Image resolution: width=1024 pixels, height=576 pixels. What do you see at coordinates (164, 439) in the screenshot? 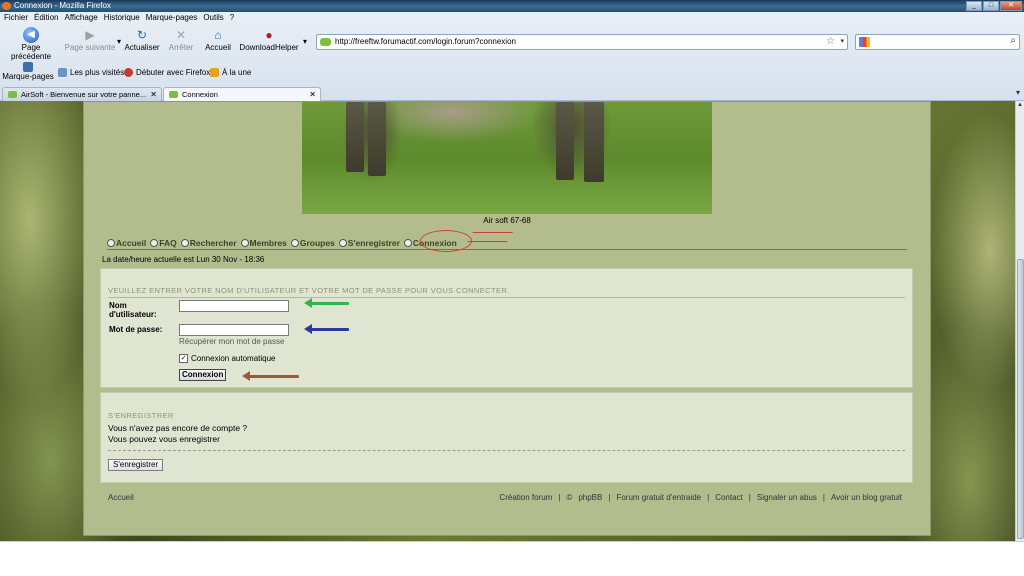
I see `register-text-2: Vous pouvez vous enregistrer` at bounding box center [164, 439].